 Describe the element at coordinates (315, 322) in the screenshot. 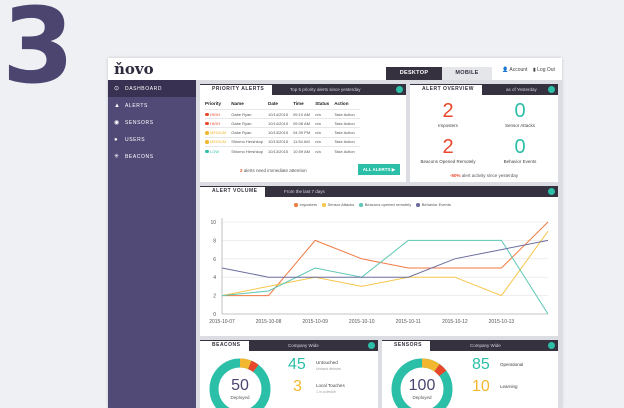

I see `x-tick-label: 2015-10-09` at that location.